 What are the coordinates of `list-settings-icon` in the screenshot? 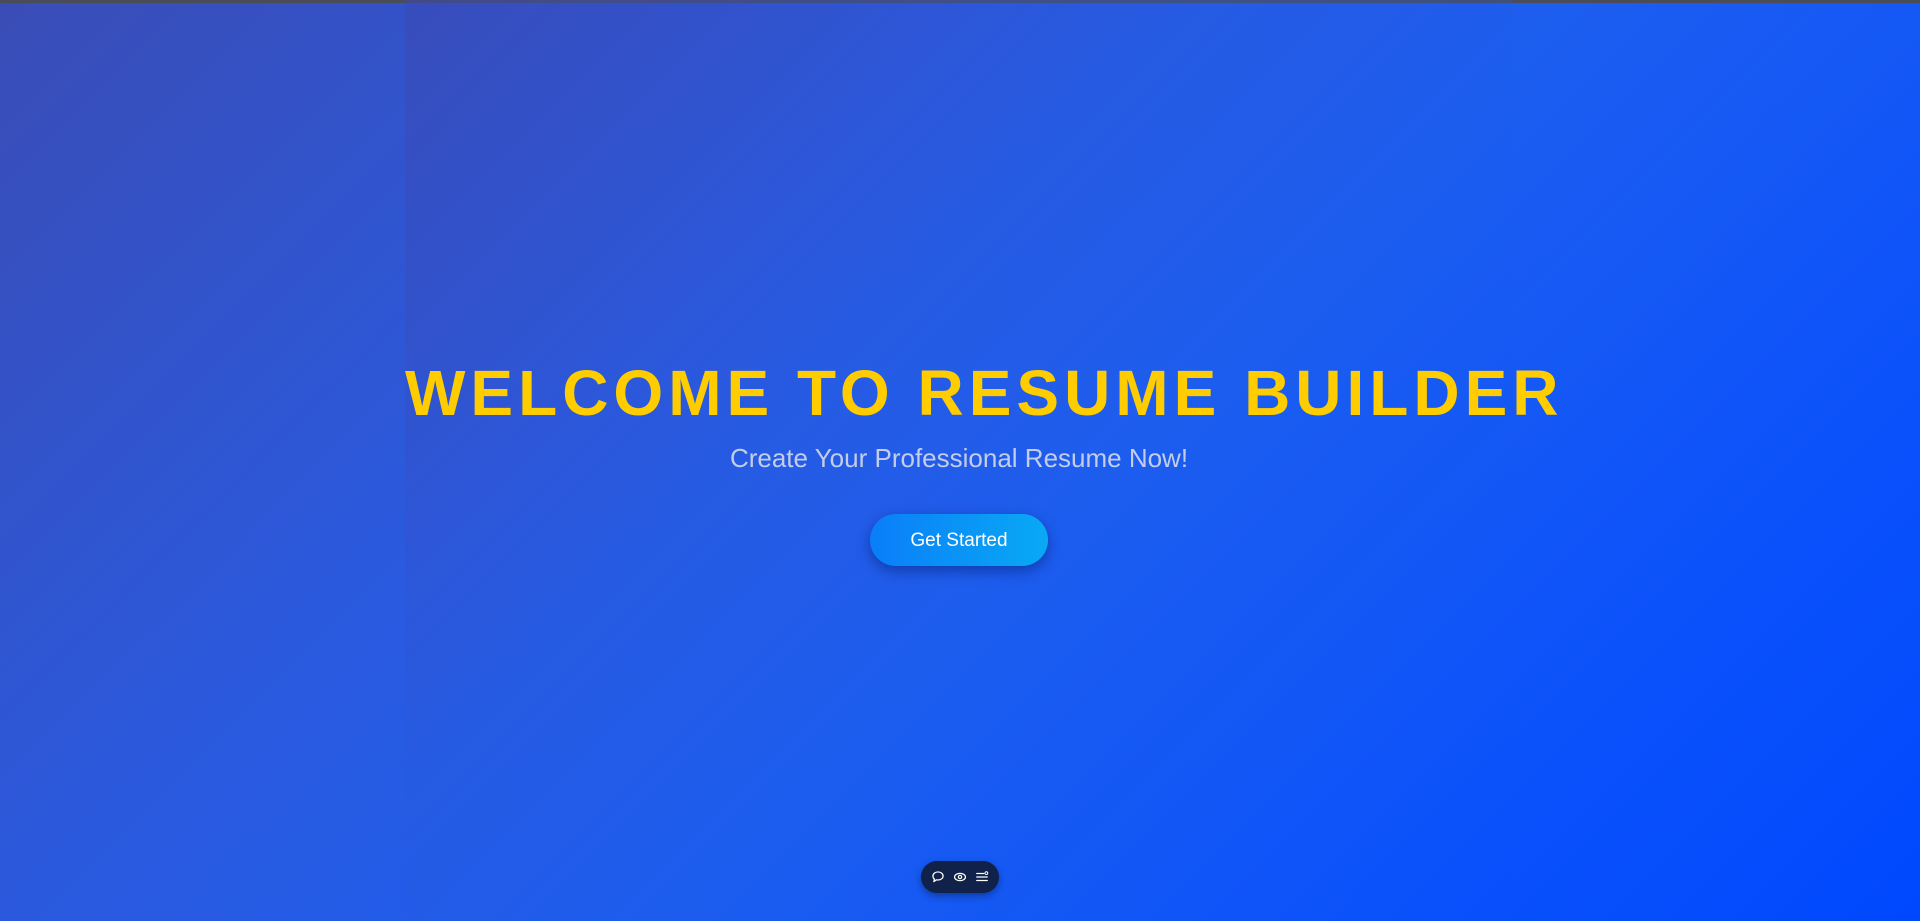 It's located at (982, 876).